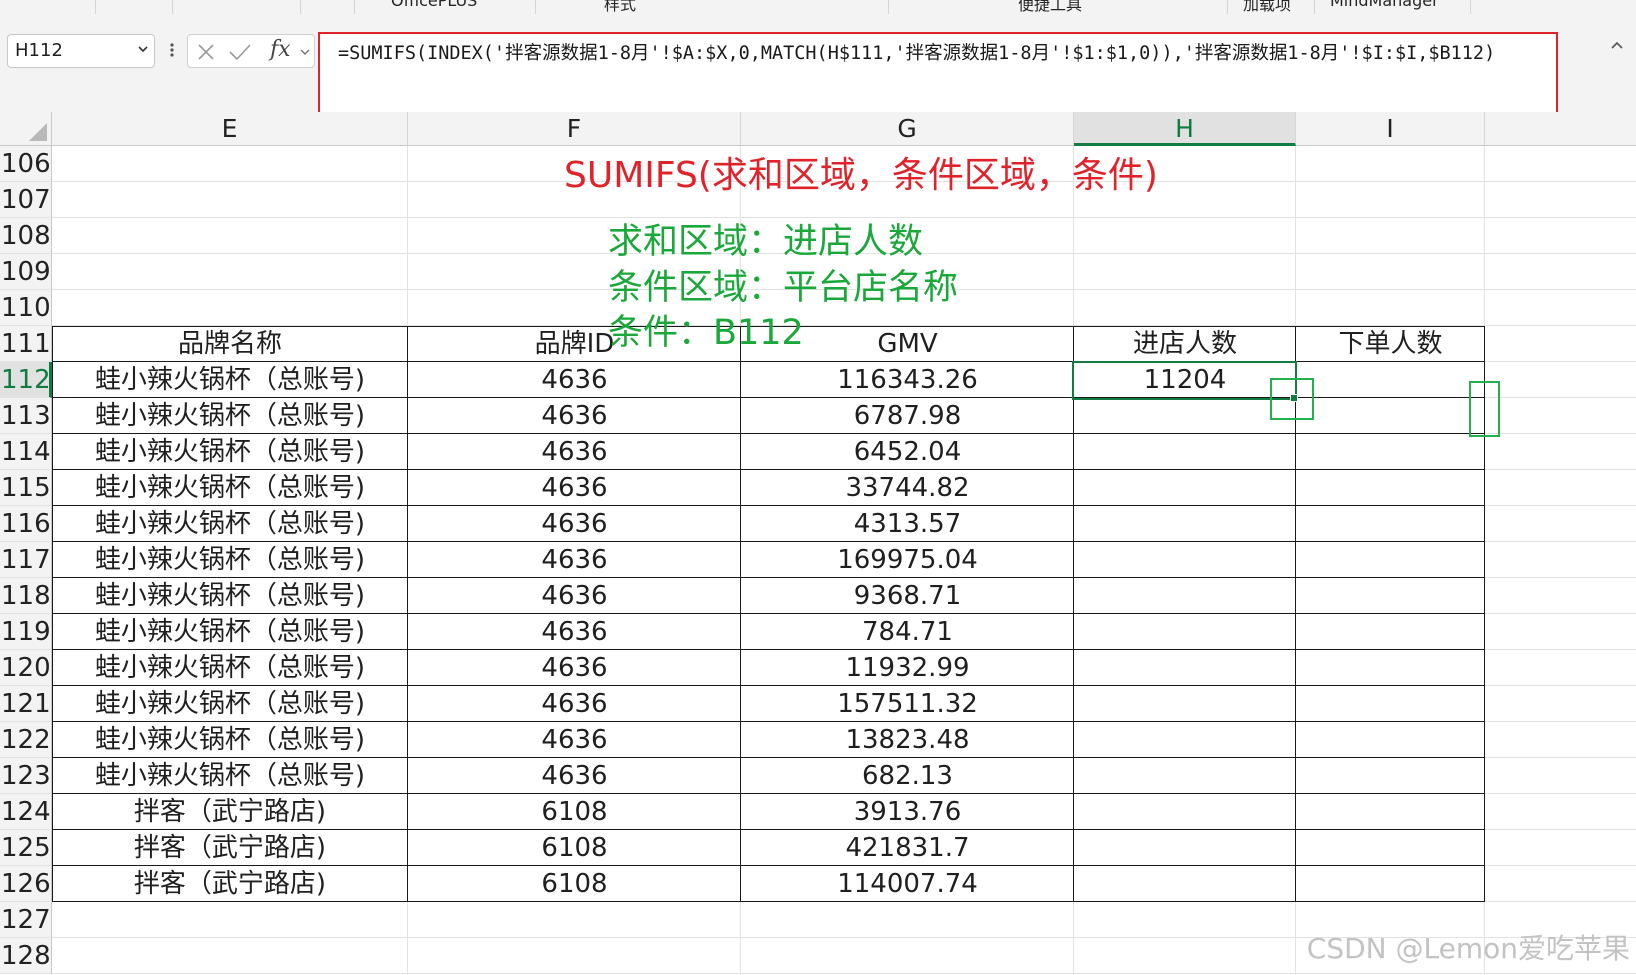 Image resolution: width=1636 pixels, height=975 pixels. What do you see at coordinates (26, 632) in the screenshot?
I see `row-header-119: 119` at bounding box center [26, 632].